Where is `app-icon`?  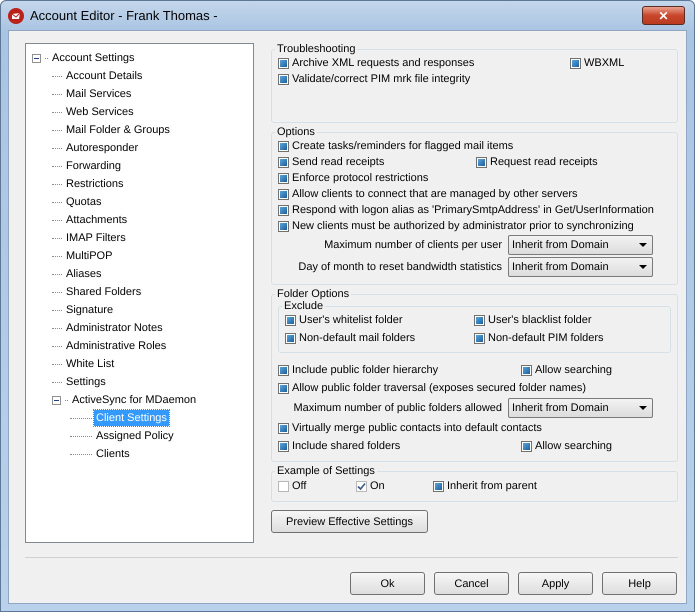
app-icon is located at coordinates (16, 16).